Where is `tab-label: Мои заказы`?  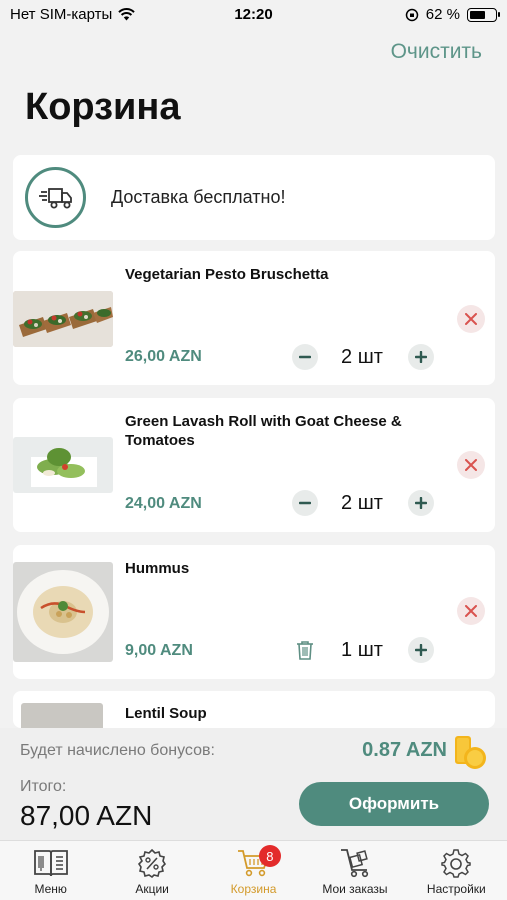 tab-label: Мои заказы is located at coordinates (355, 889).